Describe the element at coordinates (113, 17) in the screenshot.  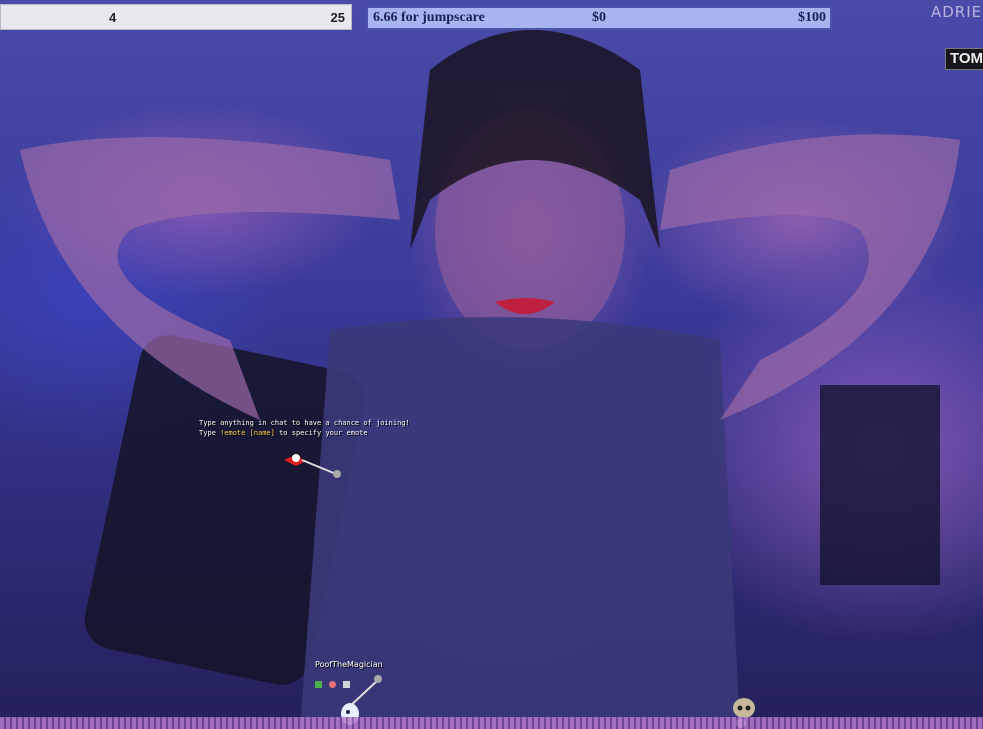
I see `score-left-value: 4` at that location.